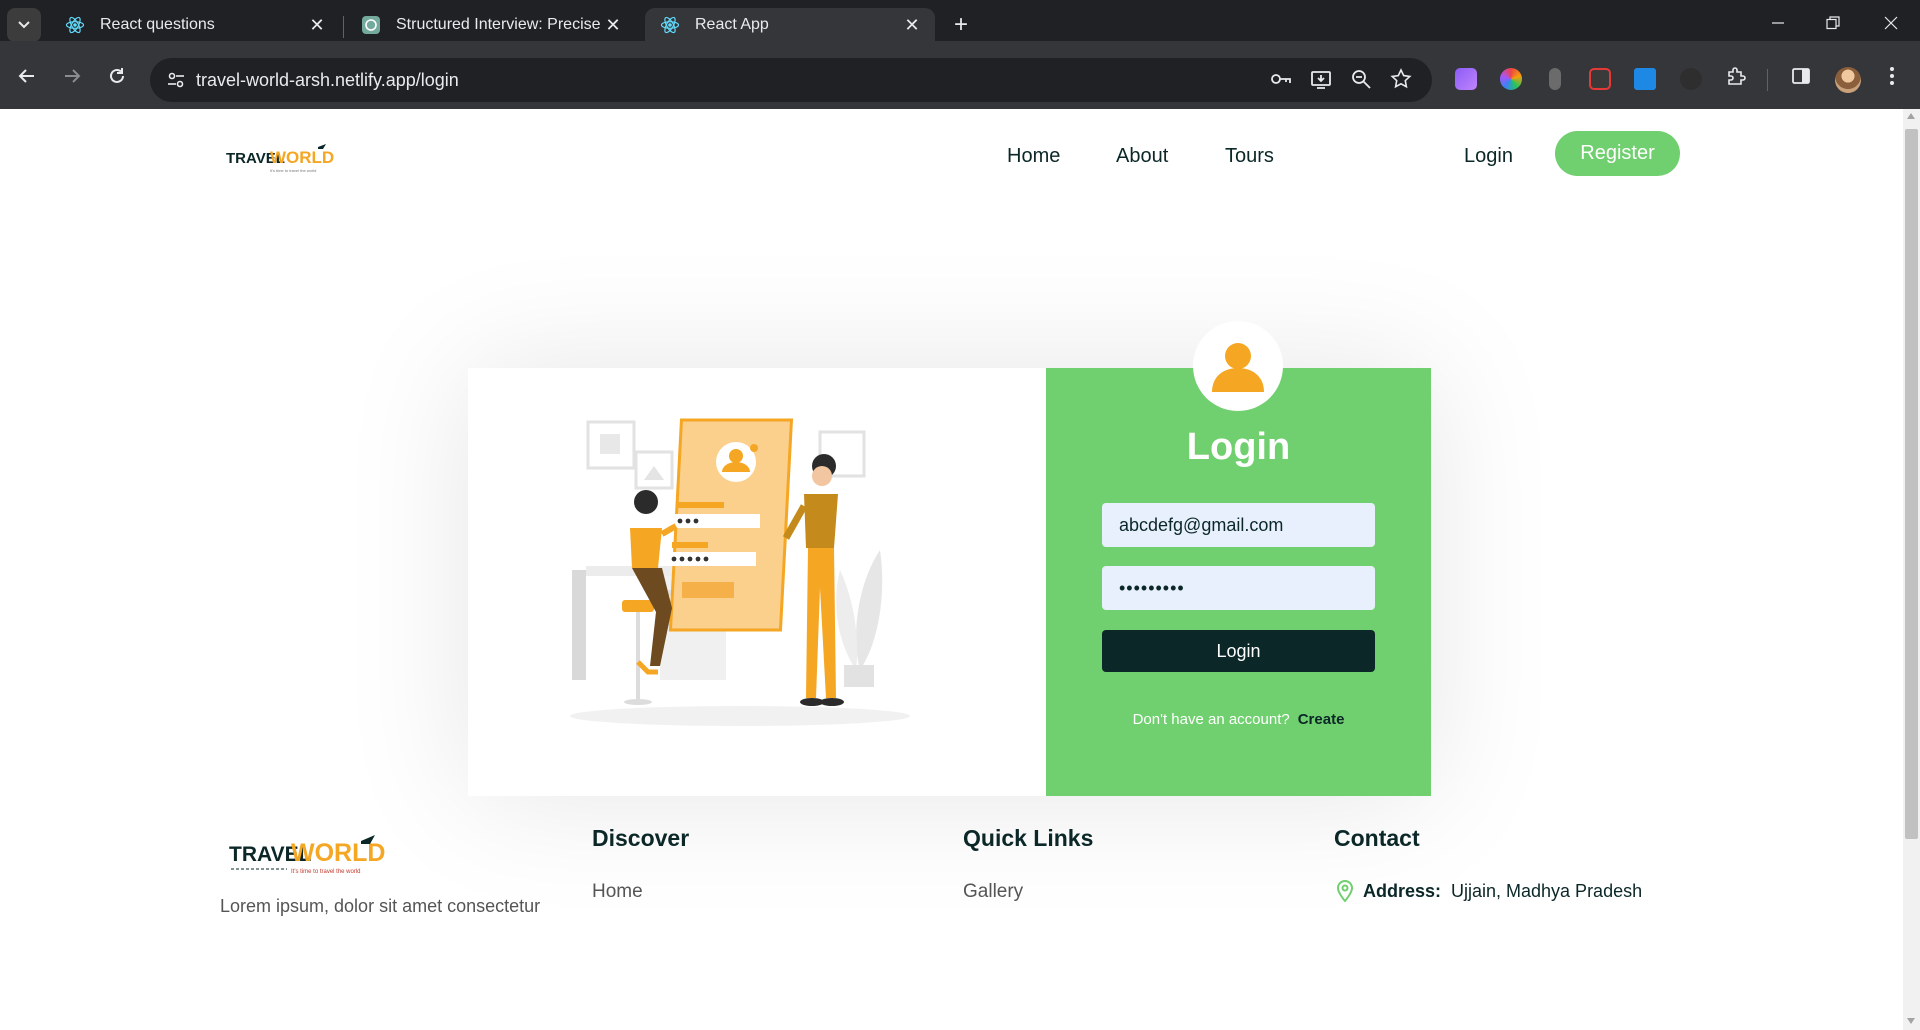 This screenshot has height=1030, width=1920. Describe the element at coordinates (1361, 81) in the screenshot. I see `zoom-icon` at that location.